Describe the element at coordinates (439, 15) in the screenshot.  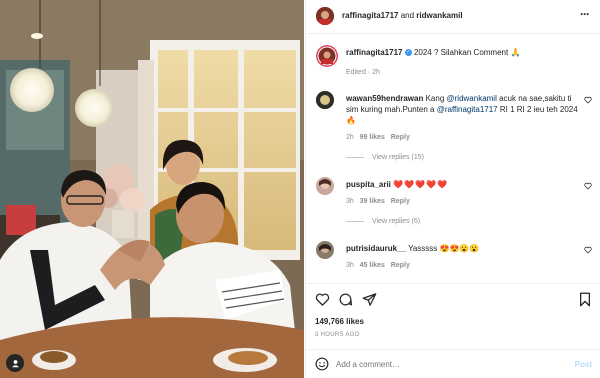
I see `header-user2-link: ridwankamil` at that location.